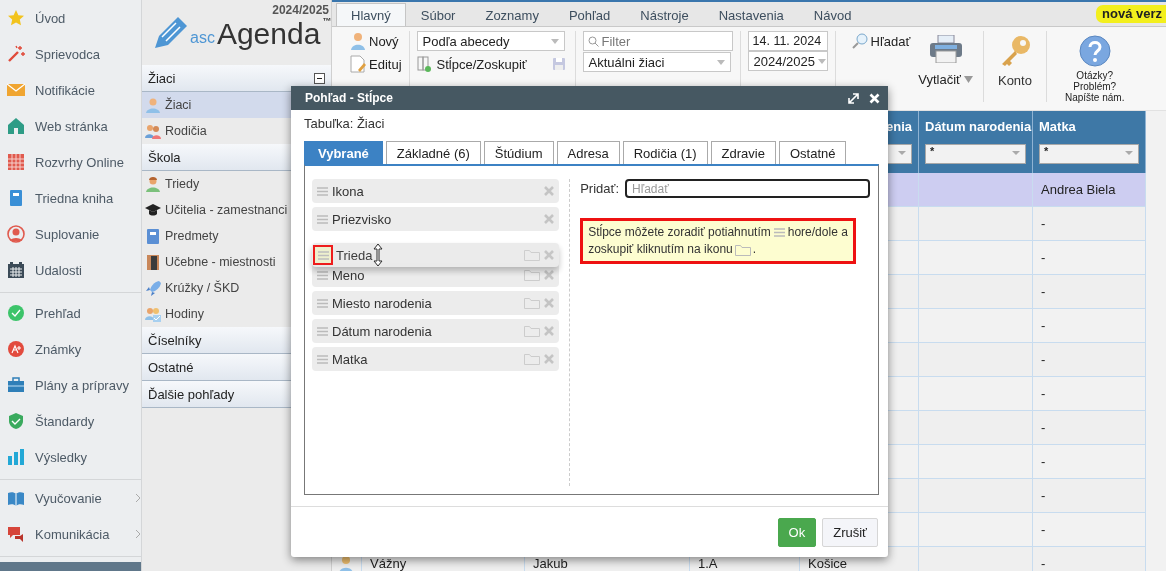 The height and width of the screenshot is (571, 1166). I want to click on printer-icon, so click(945, 49).